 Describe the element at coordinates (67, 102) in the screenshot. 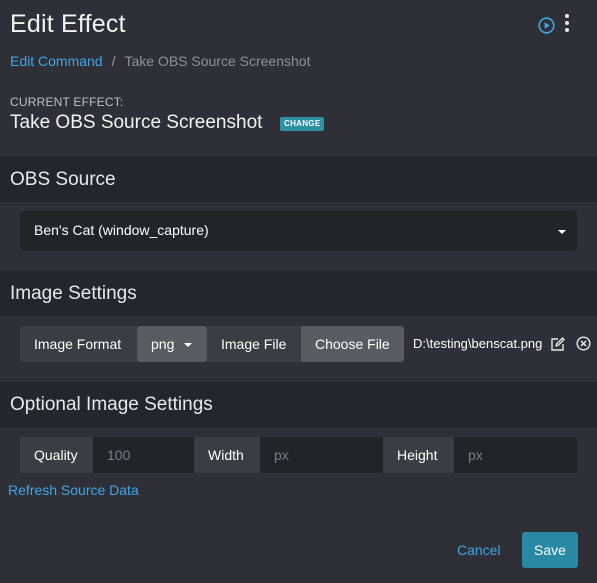

I see `current-effect-label: CURRENT EFFECT:` at that location.